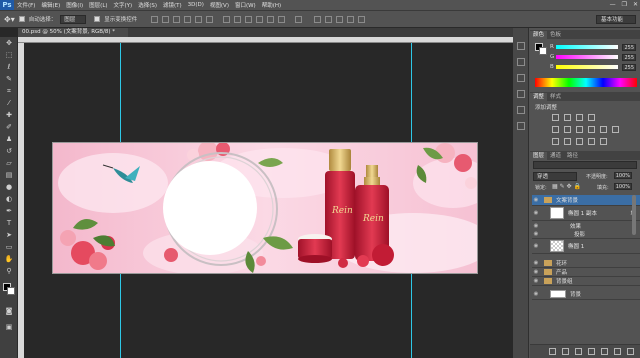  I want to click on threshold-icon, so click(579, 141).